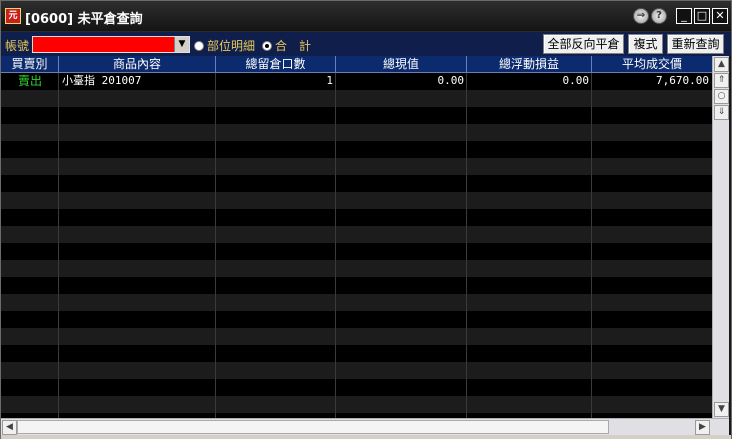 This screenshot has width=732, height=439. I want to click on col-header-side: 買賣別, so click(30, 64).